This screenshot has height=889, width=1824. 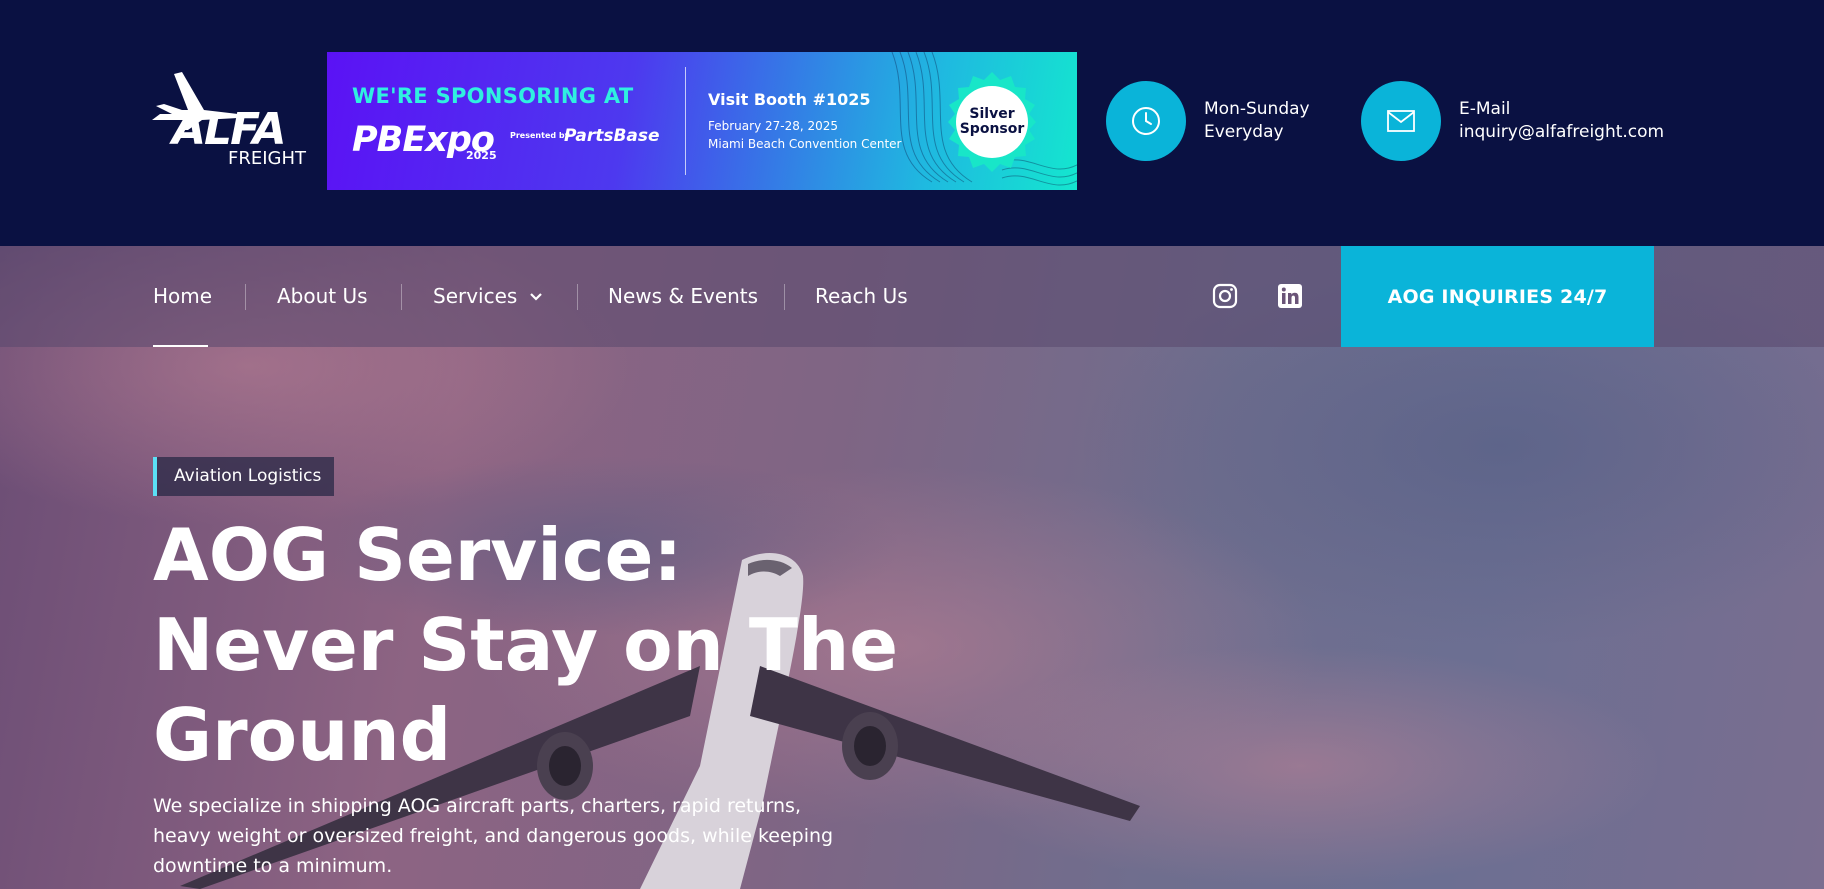 I want to click on logo-subtext: FREIGHT, so click(x=267, y=158).